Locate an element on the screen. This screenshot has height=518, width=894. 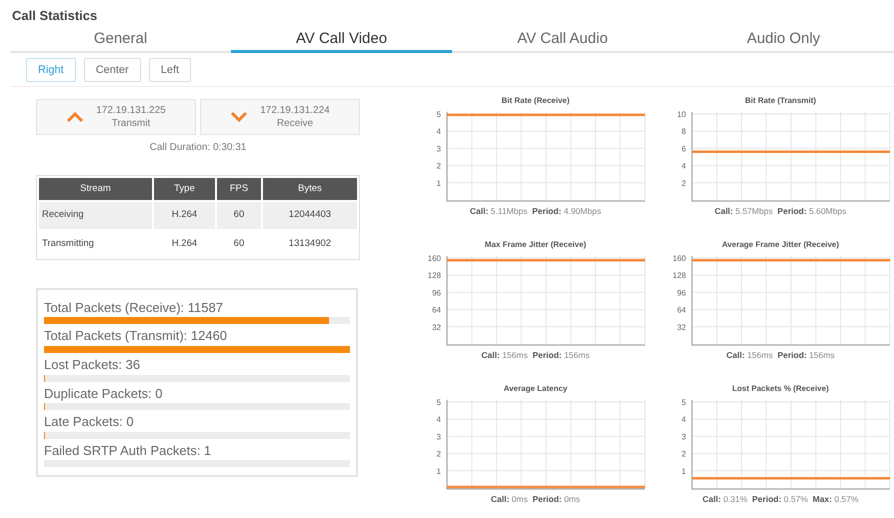
chevron-down-icon is located at coordinates (239, 117).